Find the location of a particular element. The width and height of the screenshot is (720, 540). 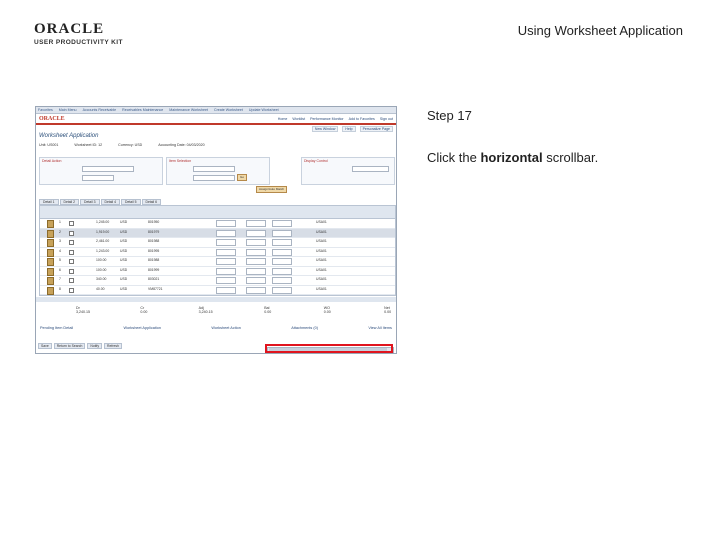

table-row: 2 1,919.00 USD 801979 USA01 is located at coordinates (217, 233).